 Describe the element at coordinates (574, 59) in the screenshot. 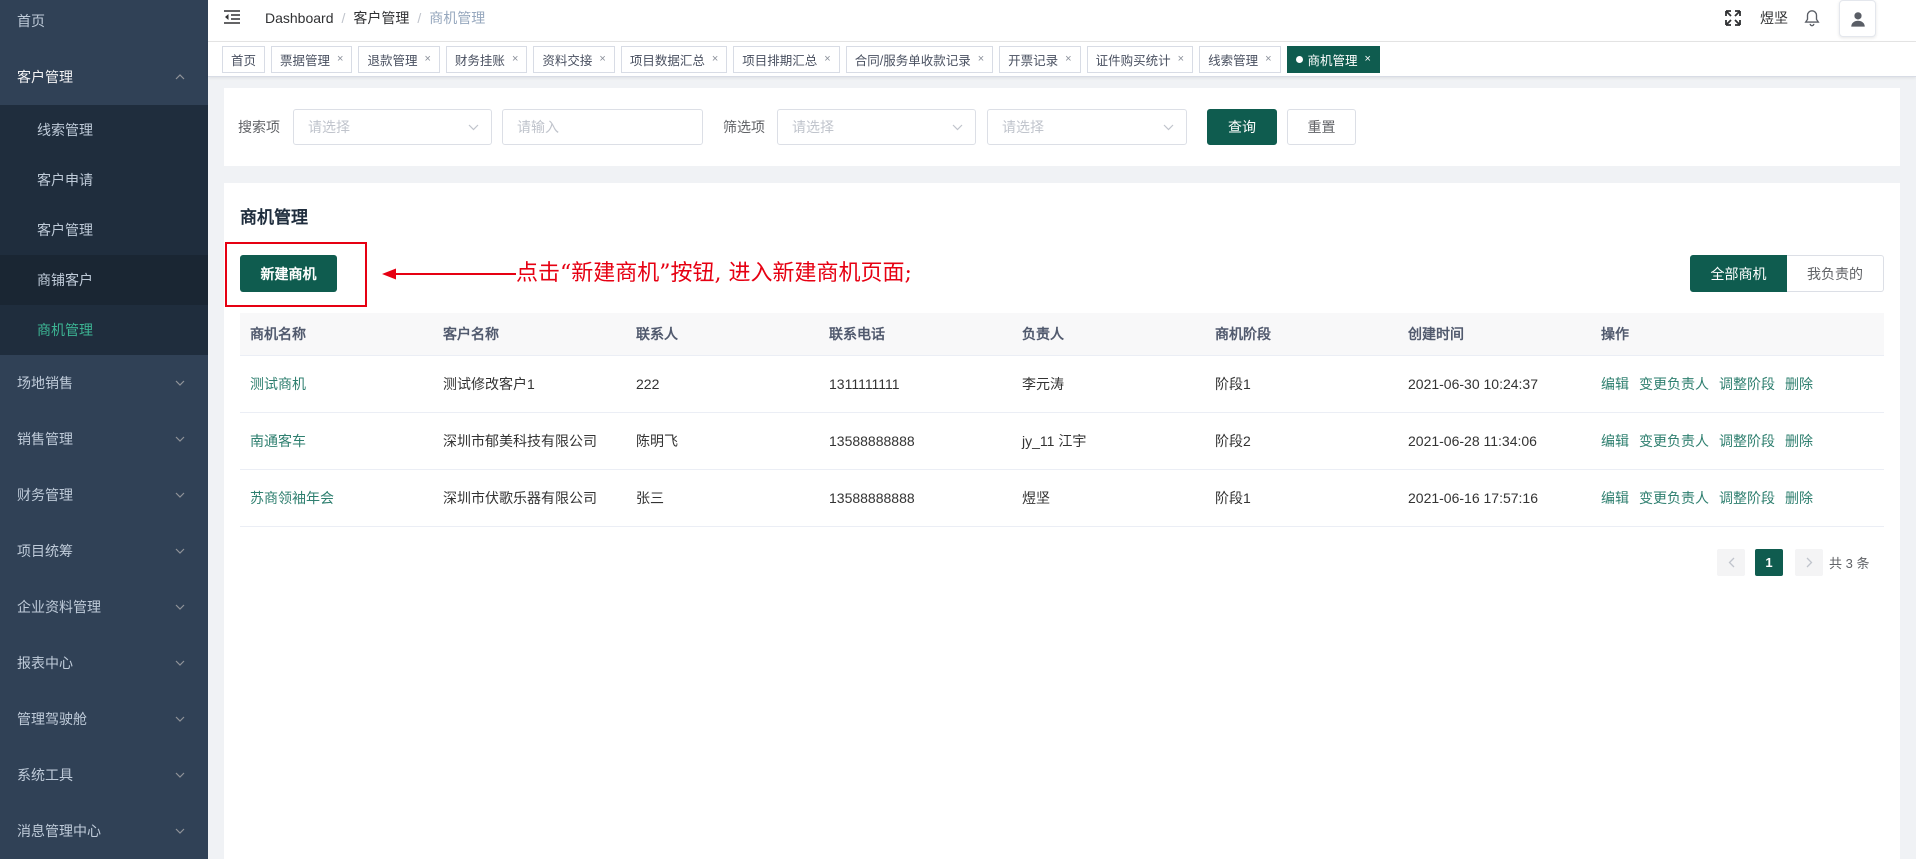

I see `tag-handover: 资料交接` at that location.